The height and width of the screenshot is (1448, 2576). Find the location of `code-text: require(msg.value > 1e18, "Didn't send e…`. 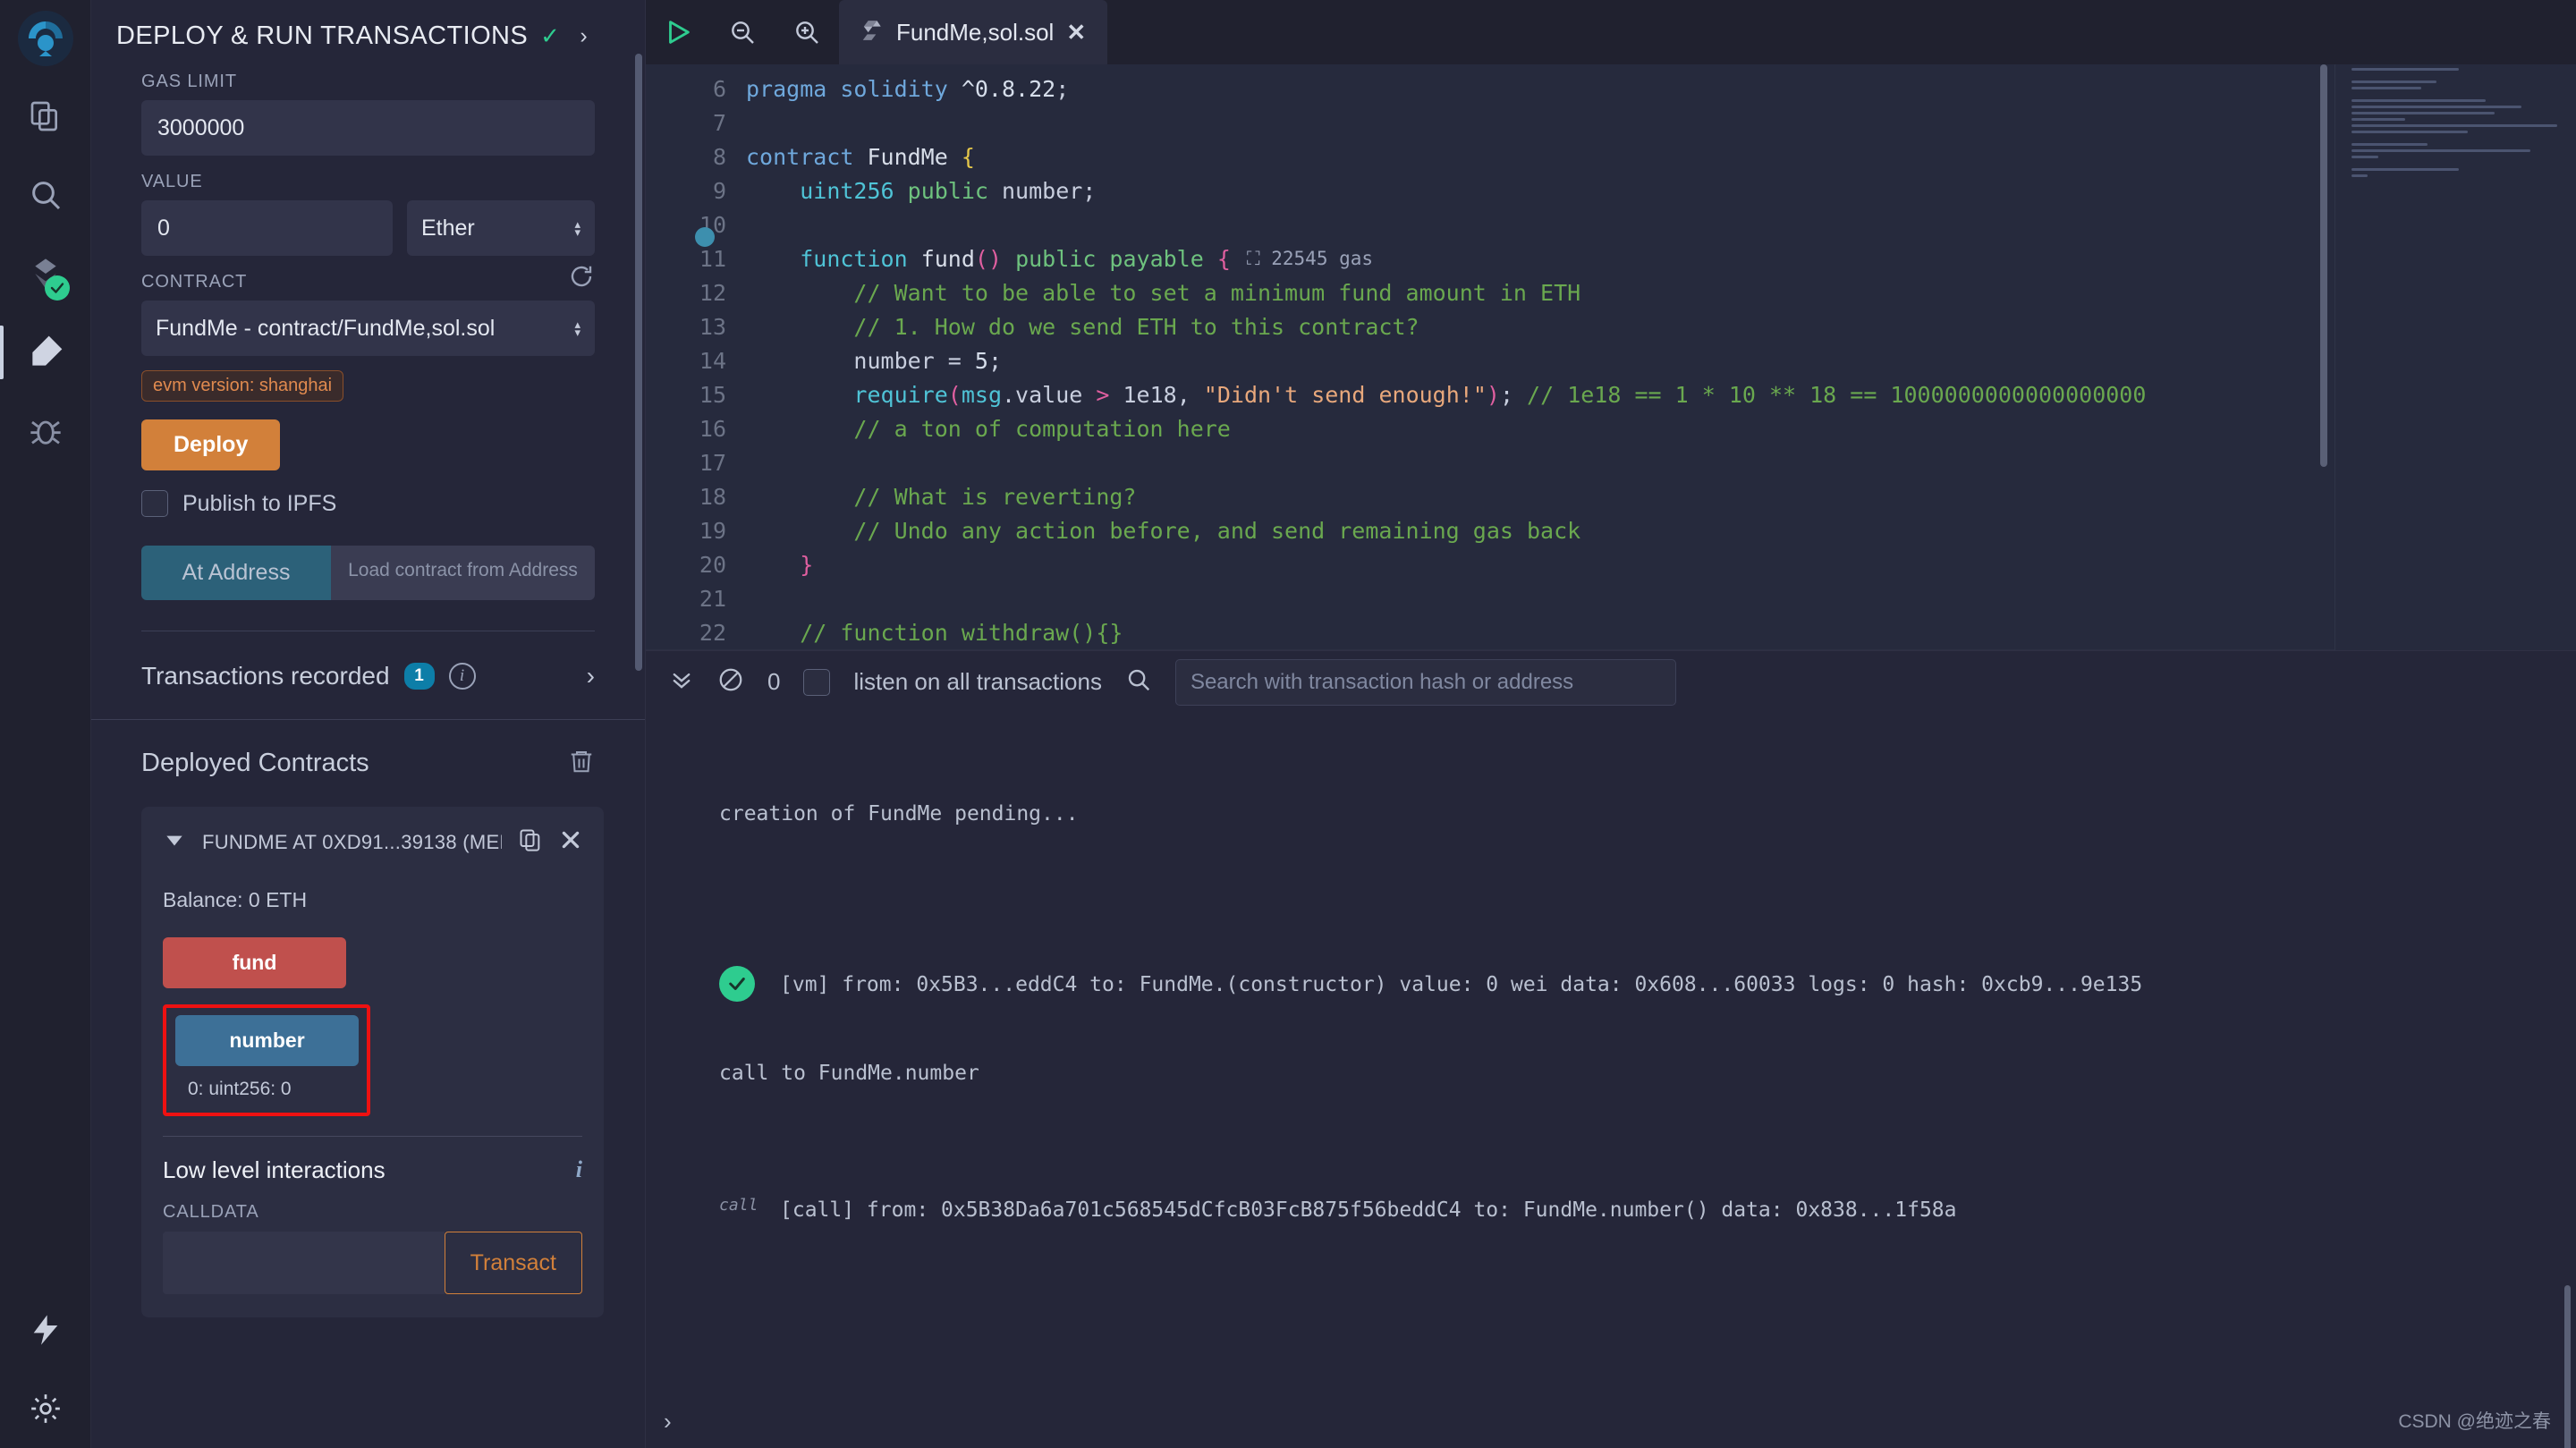

code-text: require(msg.value > 1e18, "Didn't send e… is located at coordinates (1500, 394).